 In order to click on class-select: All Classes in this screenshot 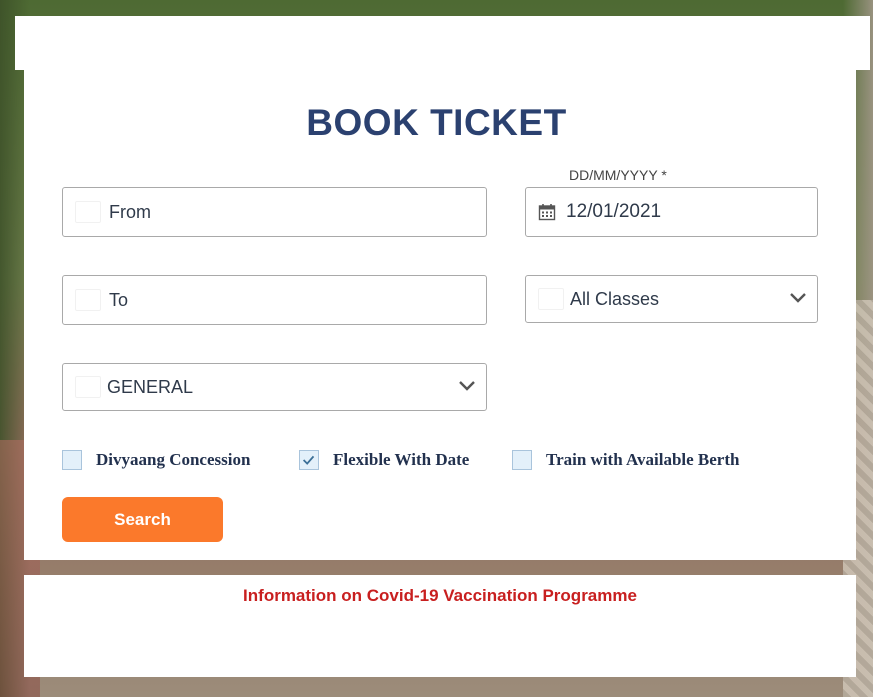, I will do `click(671, 299)`.